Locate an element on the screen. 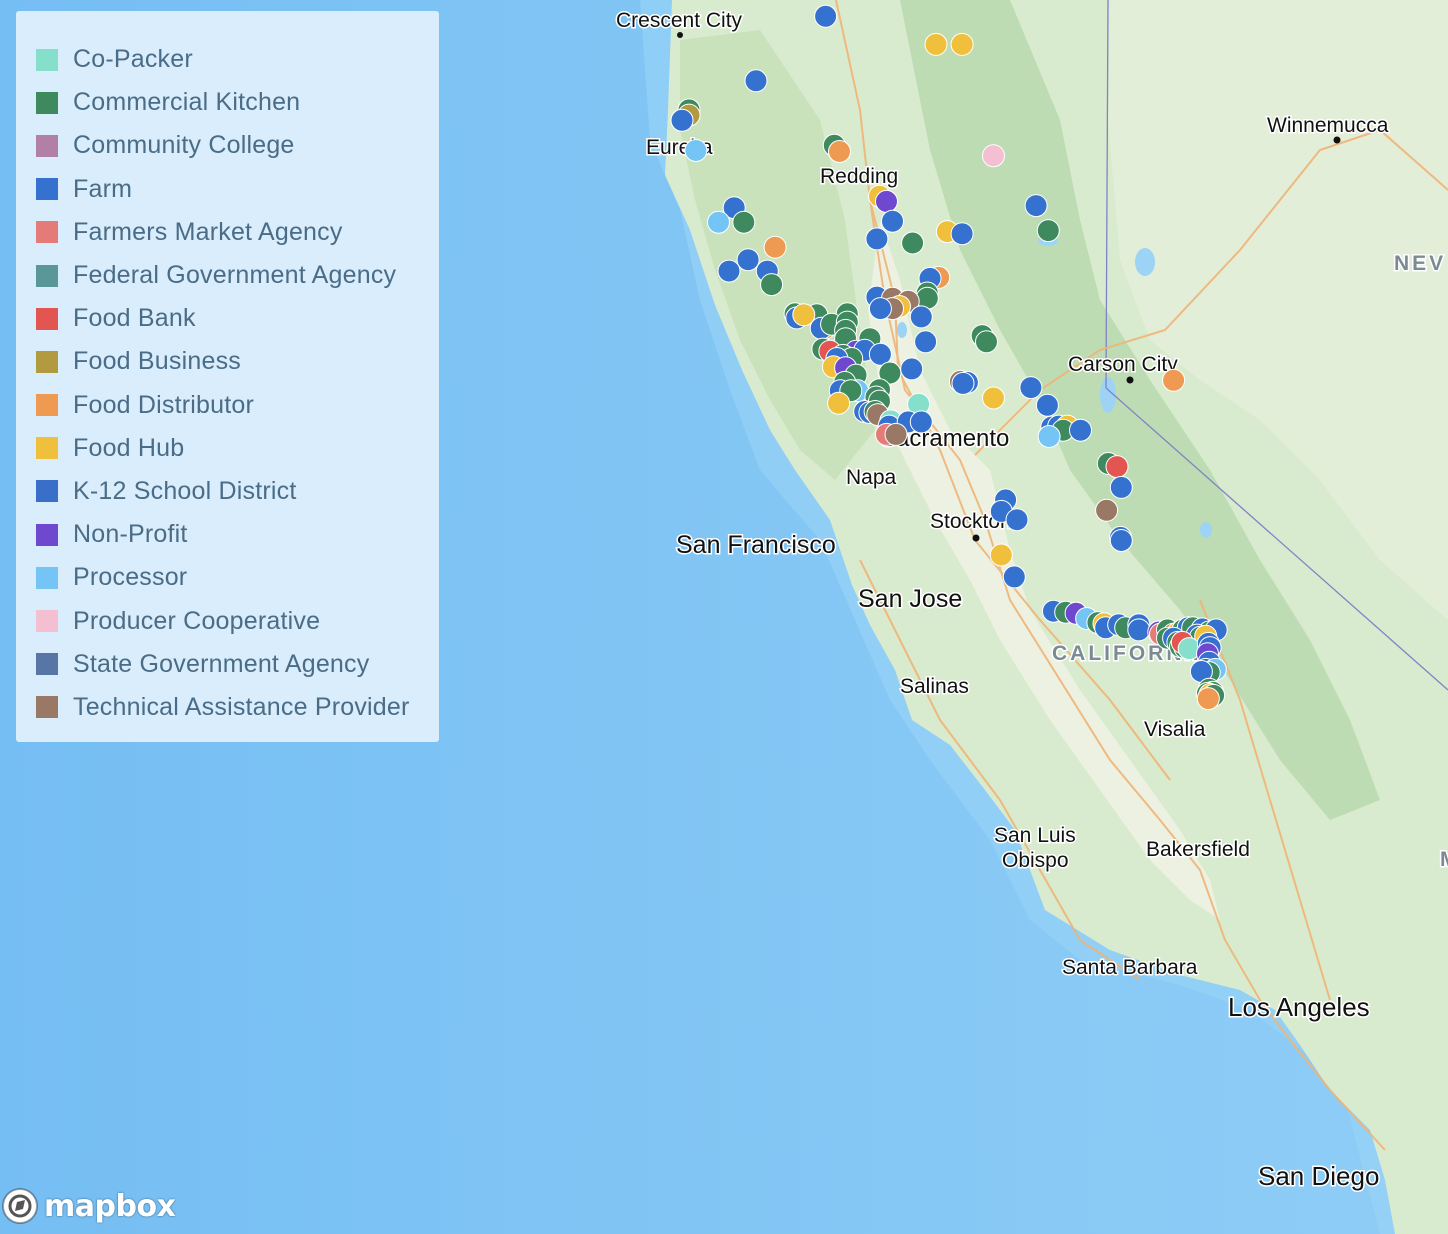 The image size is (1448, 1234). legend-item: Farmers Market Agency is located at coordinates (237, 232).